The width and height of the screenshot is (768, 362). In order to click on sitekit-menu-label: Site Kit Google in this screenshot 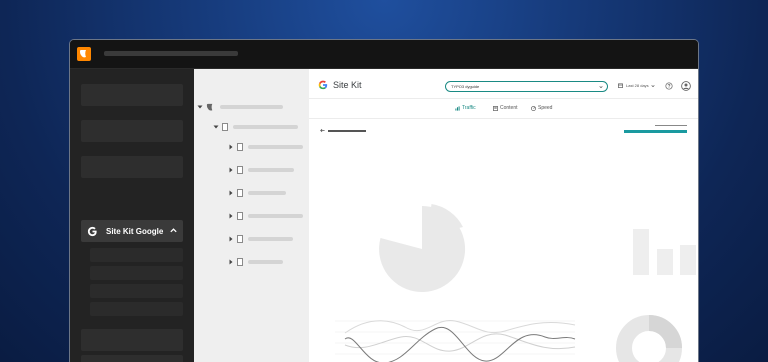, I will do `click(135, 231)`.